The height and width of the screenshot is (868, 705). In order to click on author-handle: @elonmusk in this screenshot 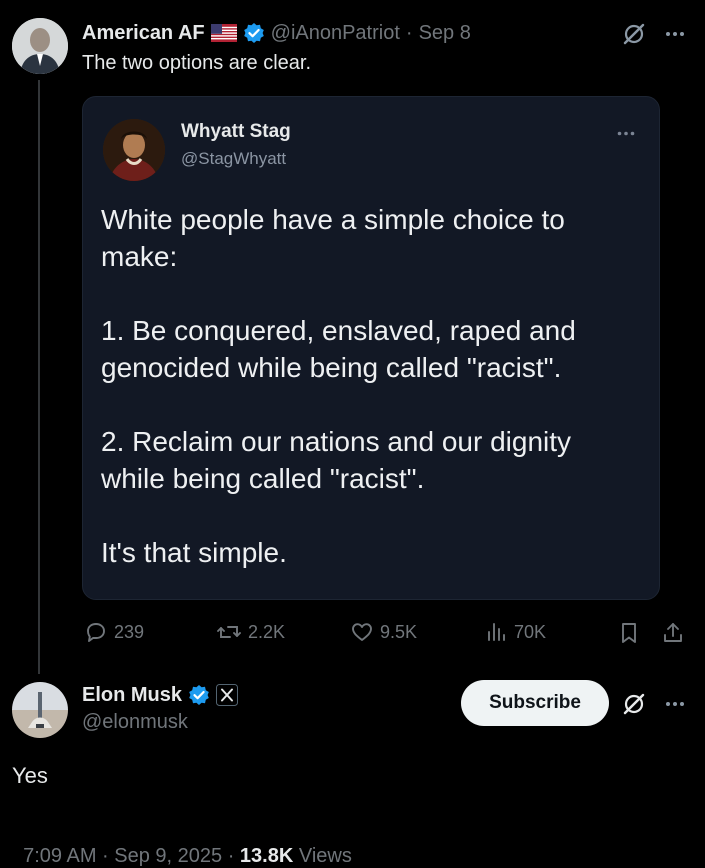, I will do `click(135, 722)`.